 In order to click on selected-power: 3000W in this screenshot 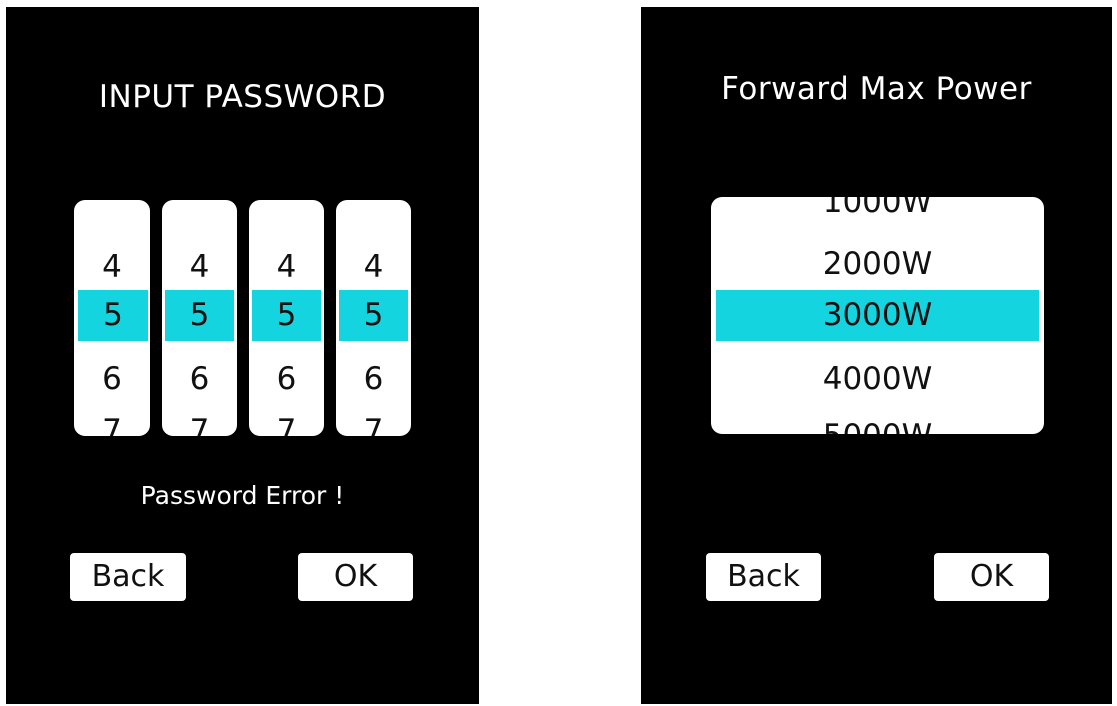, I will do `click(877, 315)`.